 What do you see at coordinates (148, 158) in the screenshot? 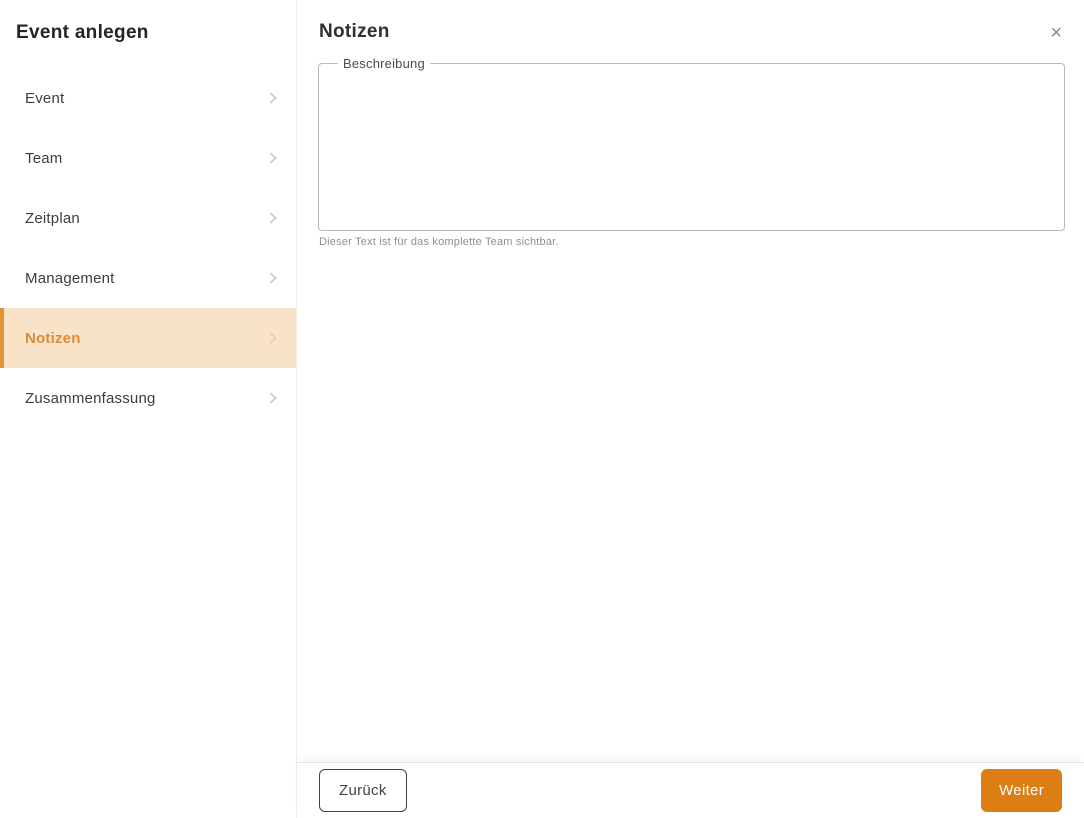
I see `sidebar-item-team: Team` at bounding box center [148, 158].